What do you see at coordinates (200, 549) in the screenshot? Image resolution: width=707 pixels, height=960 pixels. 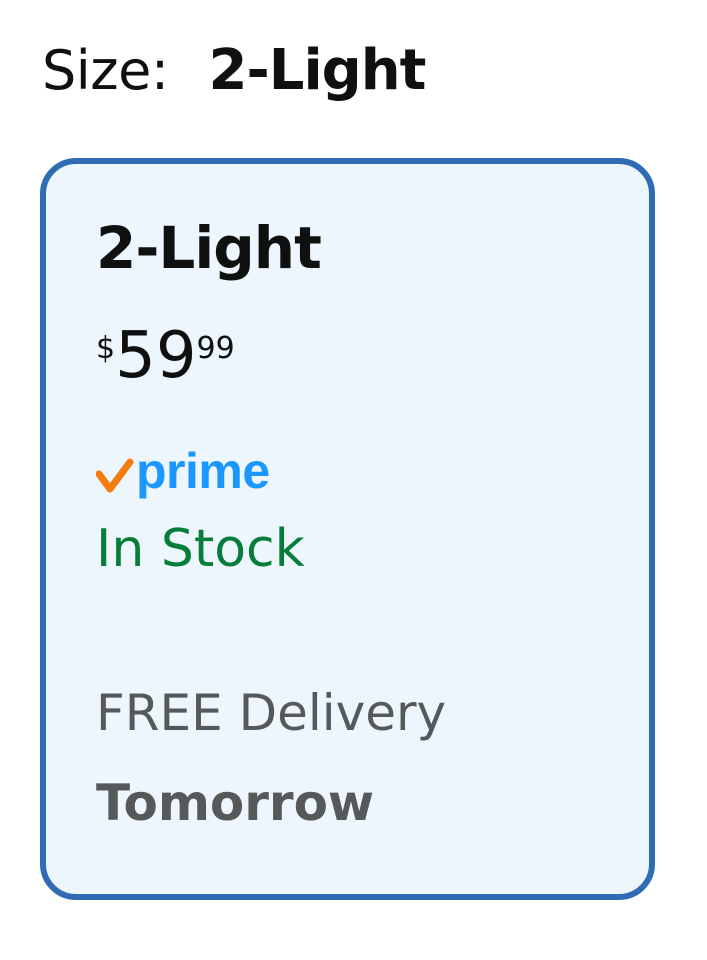 I see `availability-status: In Stock` at bounding box center [200, 549].